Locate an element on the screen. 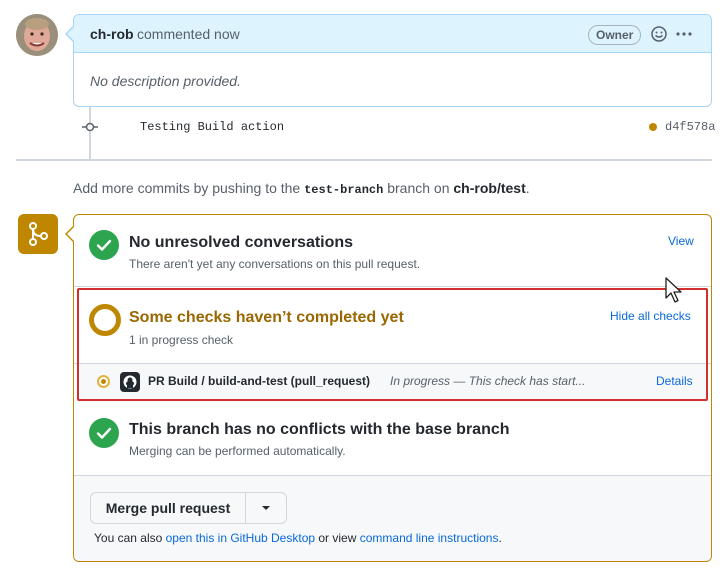 Image resolution: width=720 pixels, height=576 pixels. merge-button-group: Merge pull request is located at coordinates (188, 508).